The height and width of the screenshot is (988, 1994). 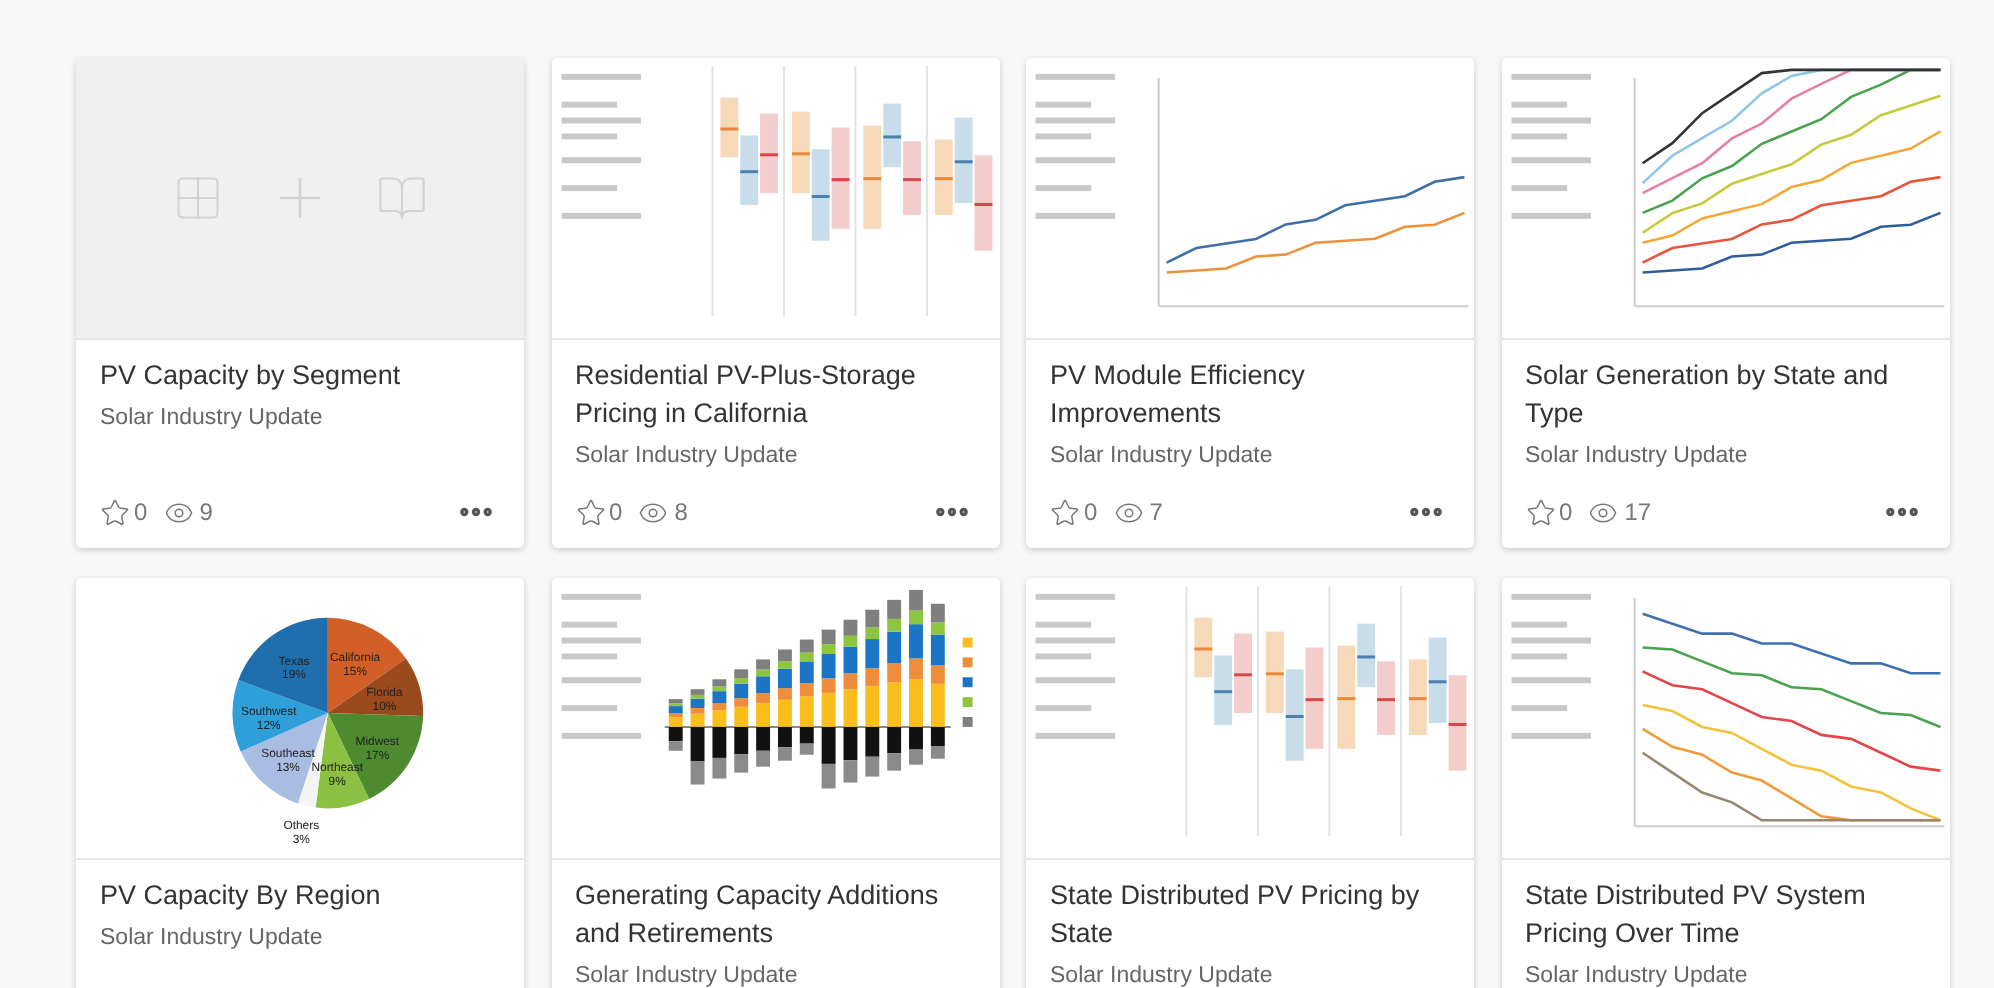 I want to click on dashboard-card: State Distributed PV System Pricing Over Time Solar Industry Update, so click(x=1725, y=783).